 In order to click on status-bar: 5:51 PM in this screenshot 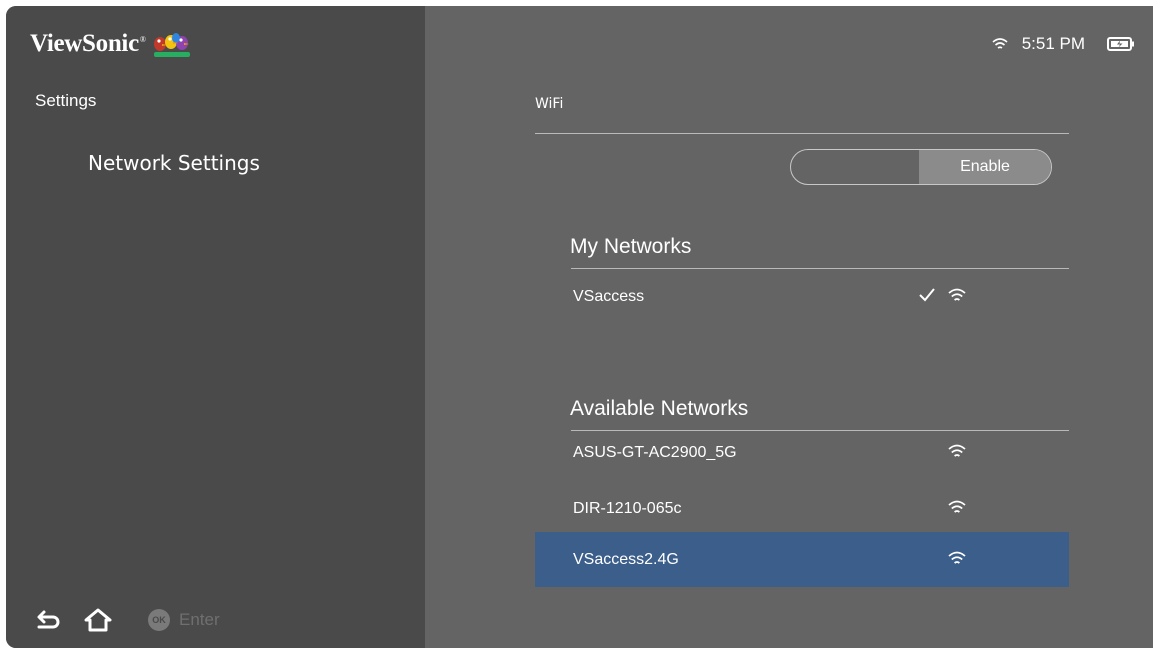, I will do `click(1063, 44)`.